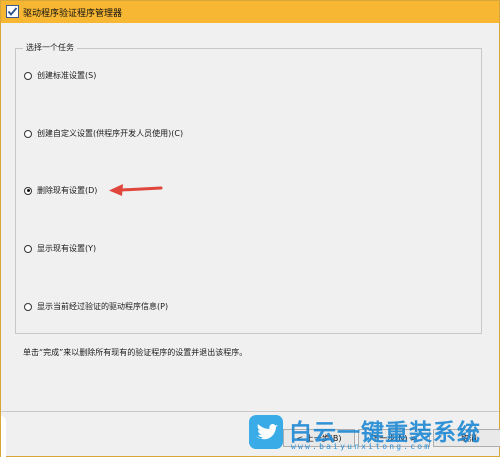 The height and width of the screenshot is (458, 500). Describe the element at coordinates (73, 14) in the screenshot. I see `window-title: 驱动程序验证程序管理器` at that location.